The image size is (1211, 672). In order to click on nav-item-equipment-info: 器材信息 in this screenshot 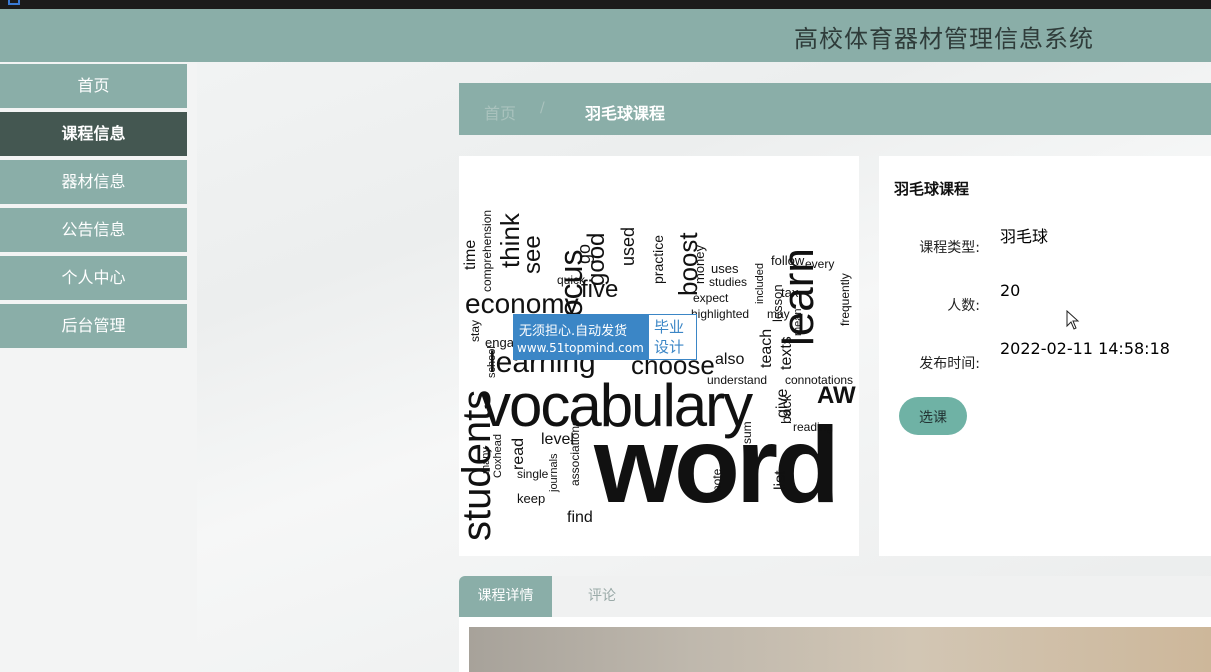, I will do `click(93, 182)`.